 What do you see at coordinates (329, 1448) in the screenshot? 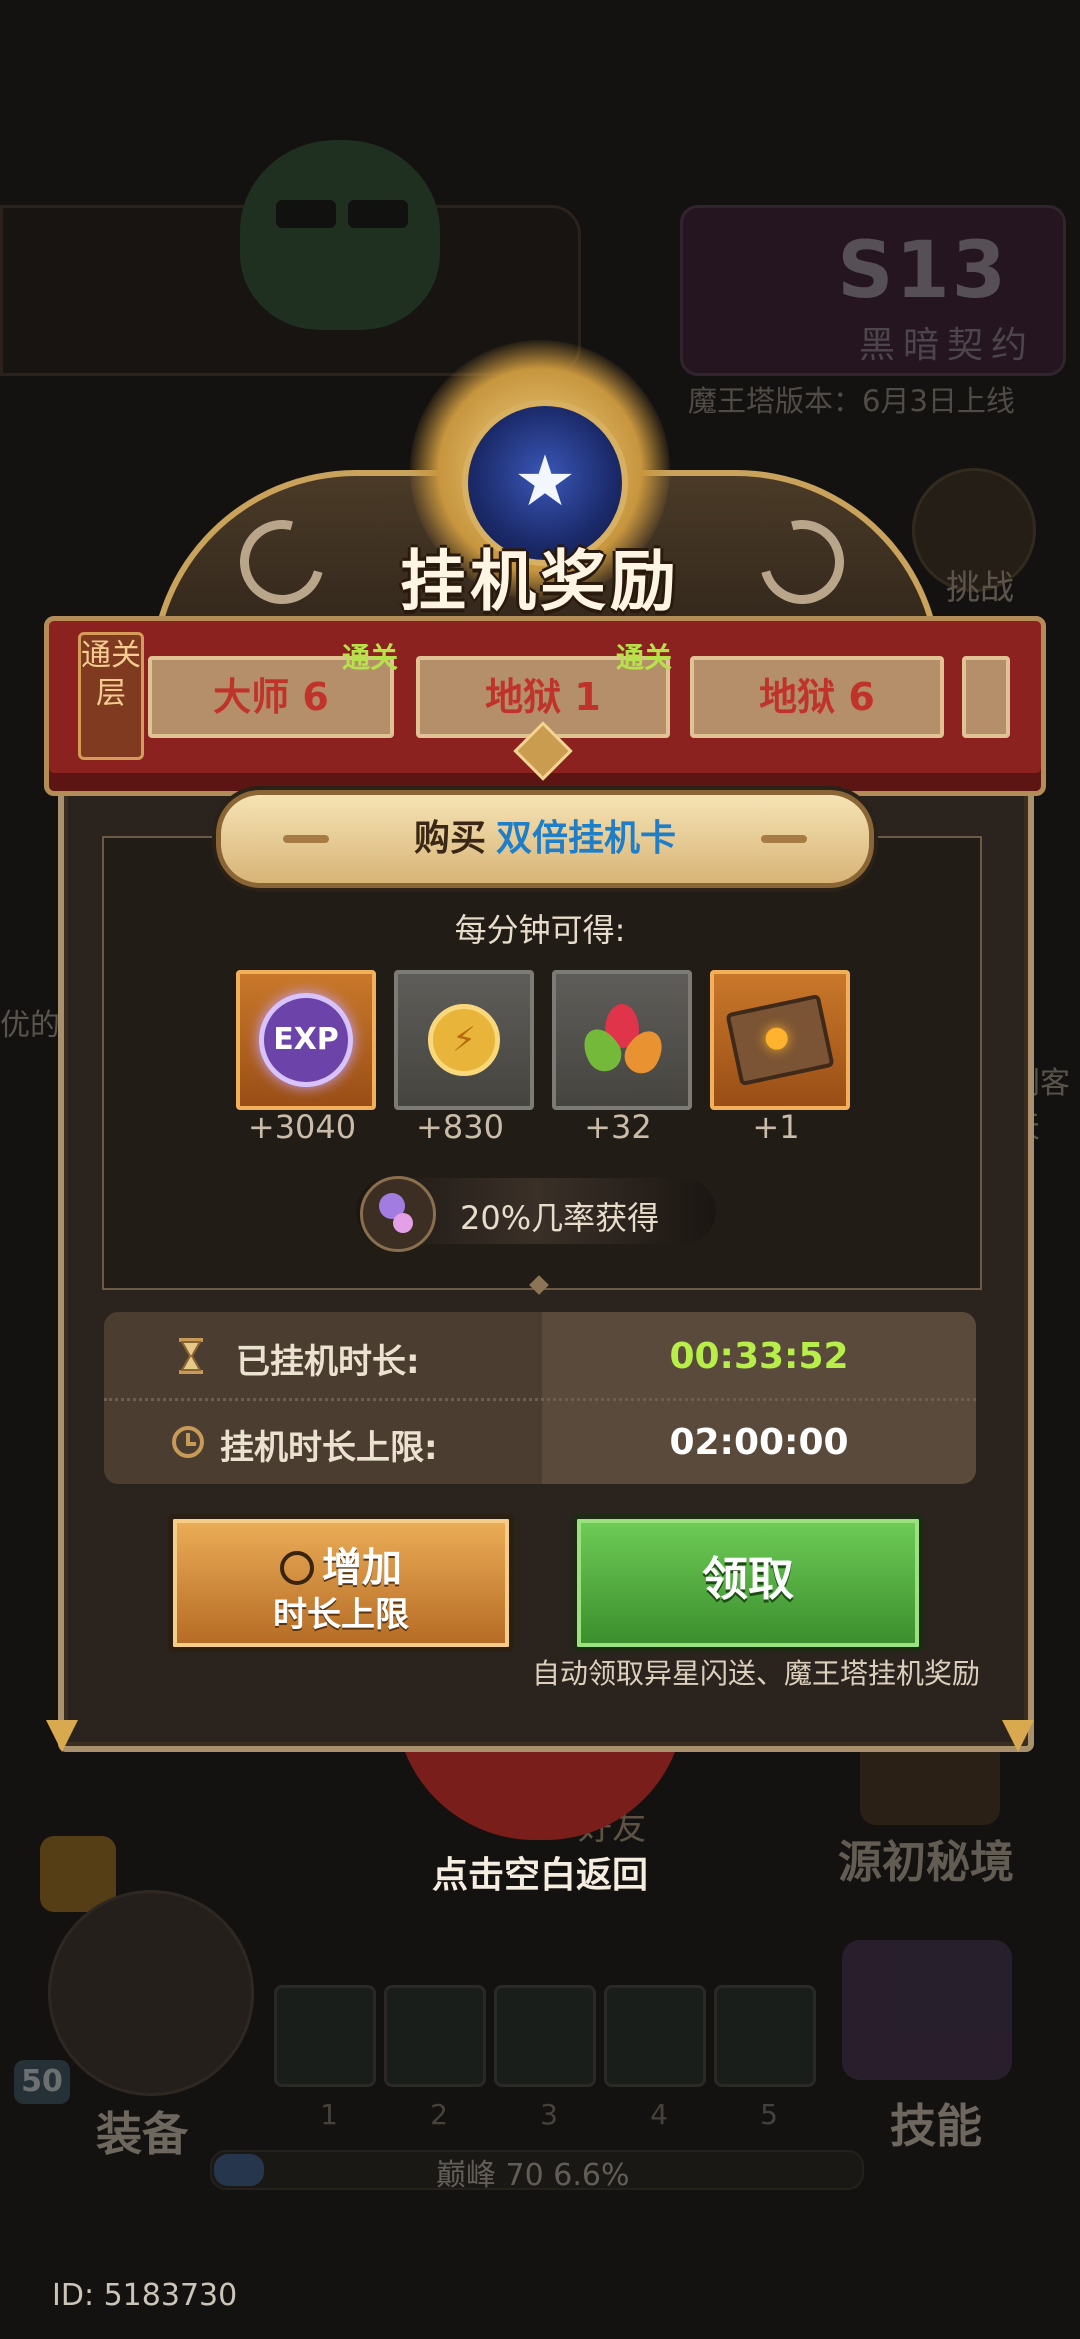
I see `idle-limit-label: 挂机时长上限:` at bounding box center [329, 1448].